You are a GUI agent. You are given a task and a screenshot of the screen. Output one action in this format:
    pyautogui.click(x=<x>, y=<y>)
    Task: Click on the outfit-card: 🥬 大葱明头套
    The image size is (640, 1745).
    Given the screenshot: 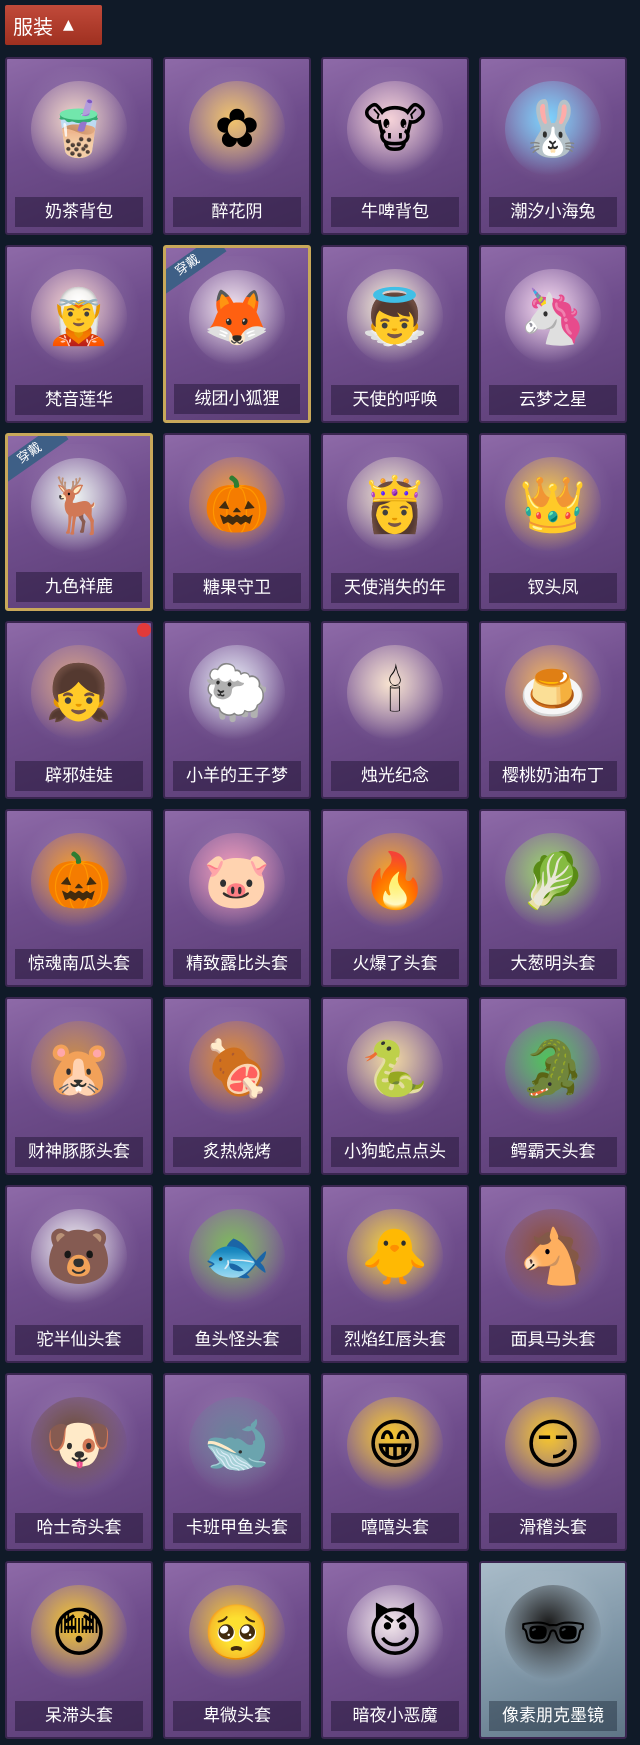 What is the action you would take?
    pyautogui.click(x=553, y=898)
    